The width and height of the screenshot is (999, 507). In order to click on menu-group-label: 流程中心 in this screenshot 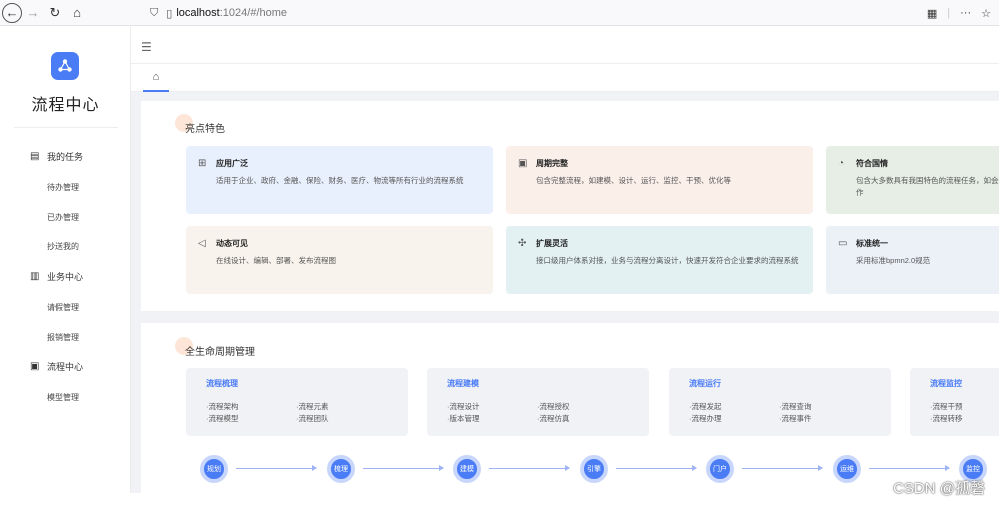, I will do `click(65, 367)`.